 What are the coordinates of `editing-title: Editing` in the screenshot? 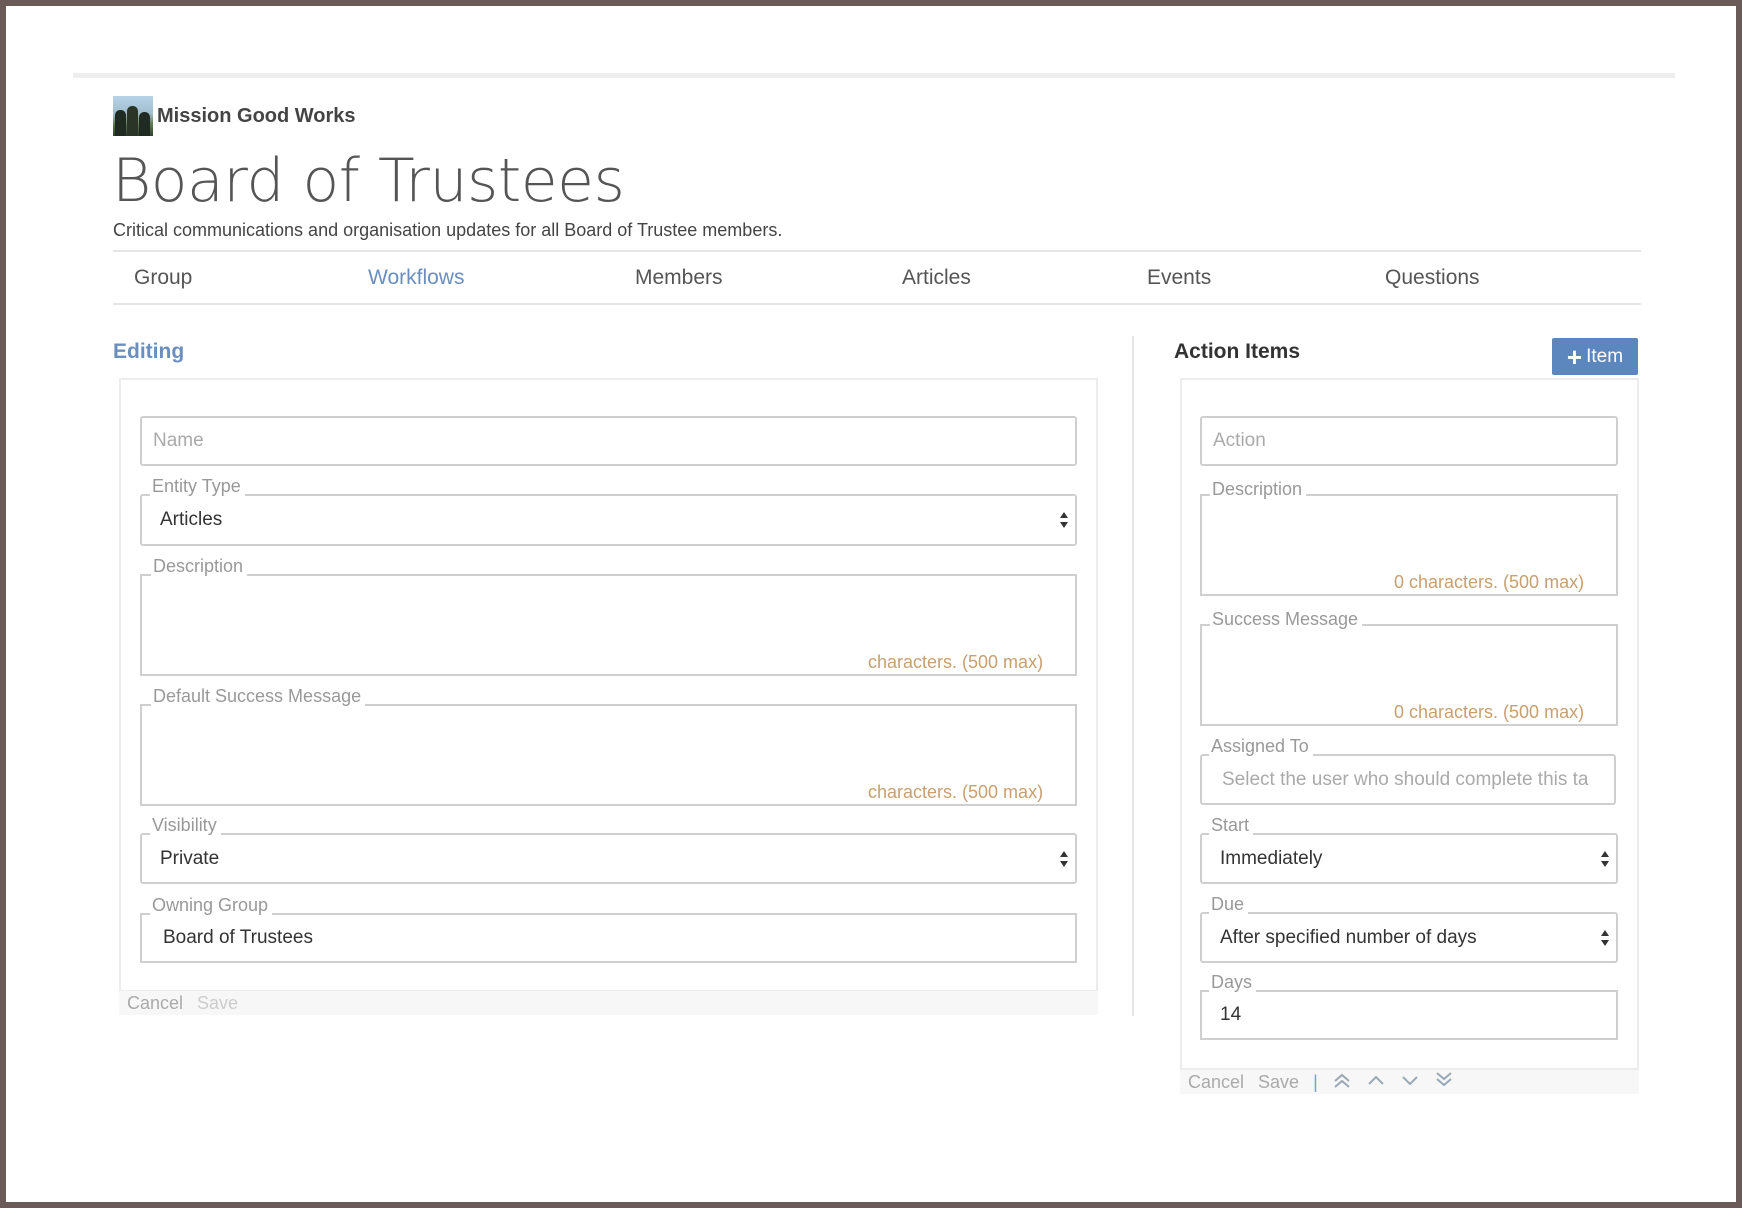 It's located at (149, 351).